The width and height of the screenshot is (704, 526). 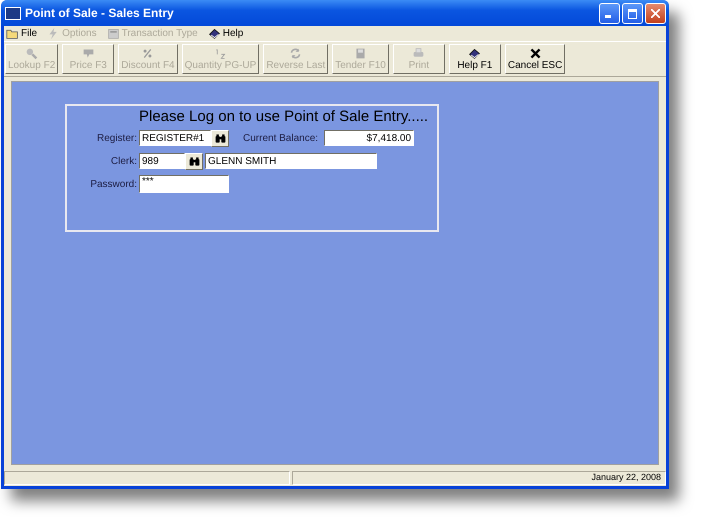 I want to click on clerk-field: 989, so click(x=162, y=161).